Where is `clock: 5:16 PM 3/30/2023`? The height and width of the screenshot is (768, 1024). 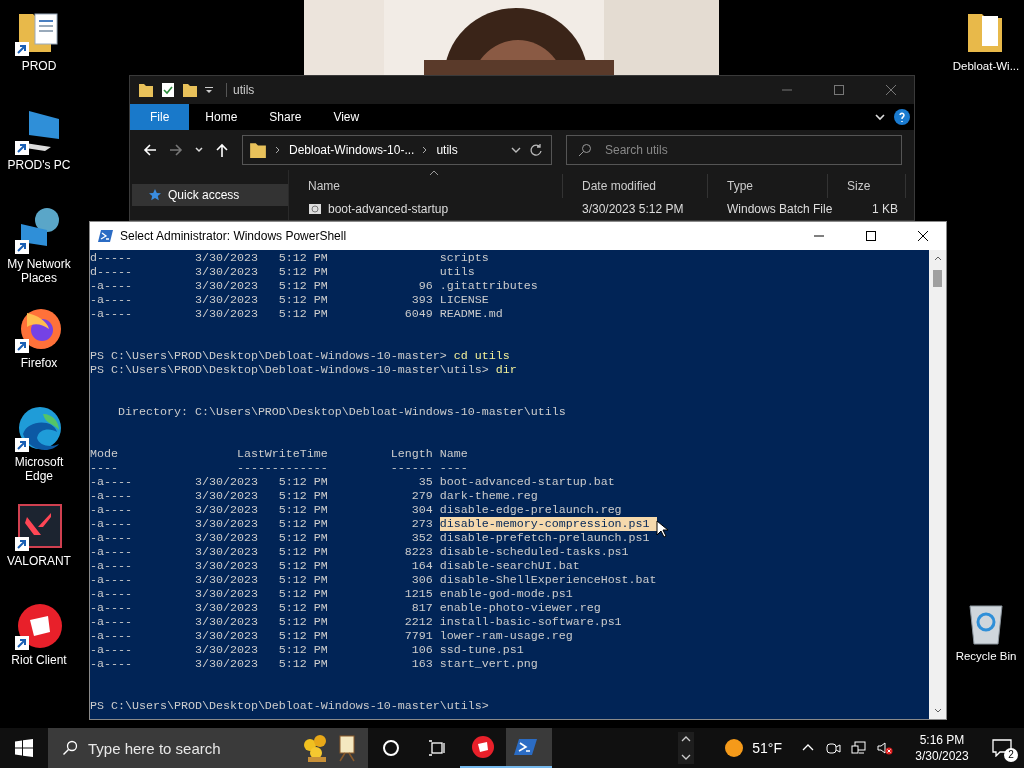
clock: 5:16 PM 3/30/2023 is located at coordinates (942, 748).